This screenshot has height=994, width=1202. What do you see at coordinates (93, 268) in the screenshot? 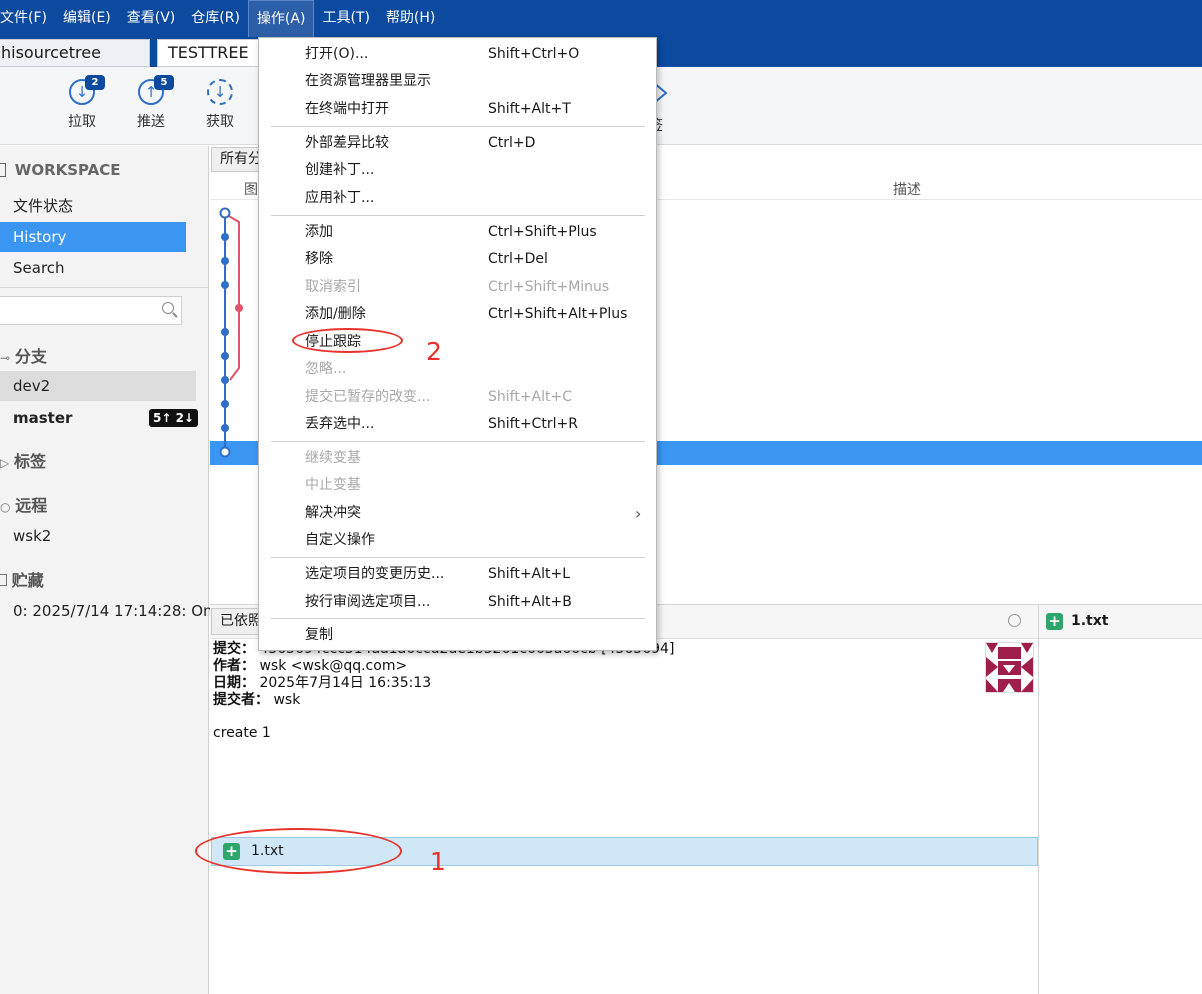
I see `sidebar-item-search: Search` at bounding box center [93, 268].